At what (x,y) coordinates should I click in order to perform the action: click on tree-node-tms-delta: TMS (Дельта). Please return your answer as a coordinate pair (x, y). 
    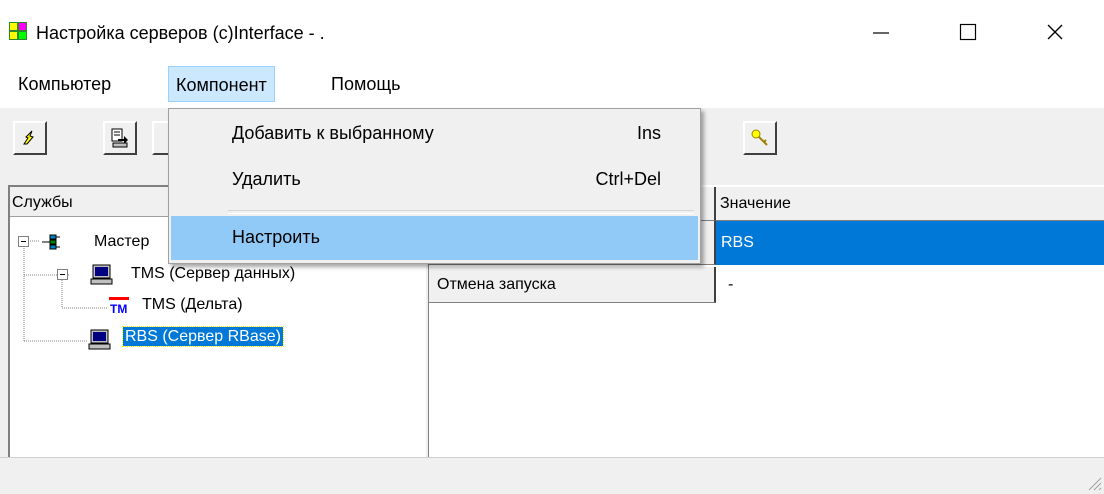
    Looking at the image, I should click on (192, 305).